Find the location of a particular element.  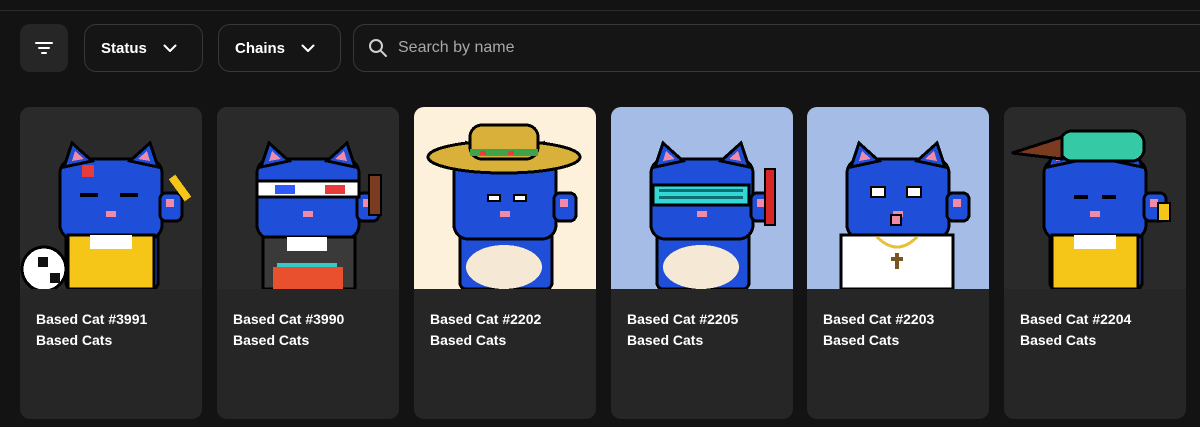

filter-toggle-button is located at coordinates (44, 48).